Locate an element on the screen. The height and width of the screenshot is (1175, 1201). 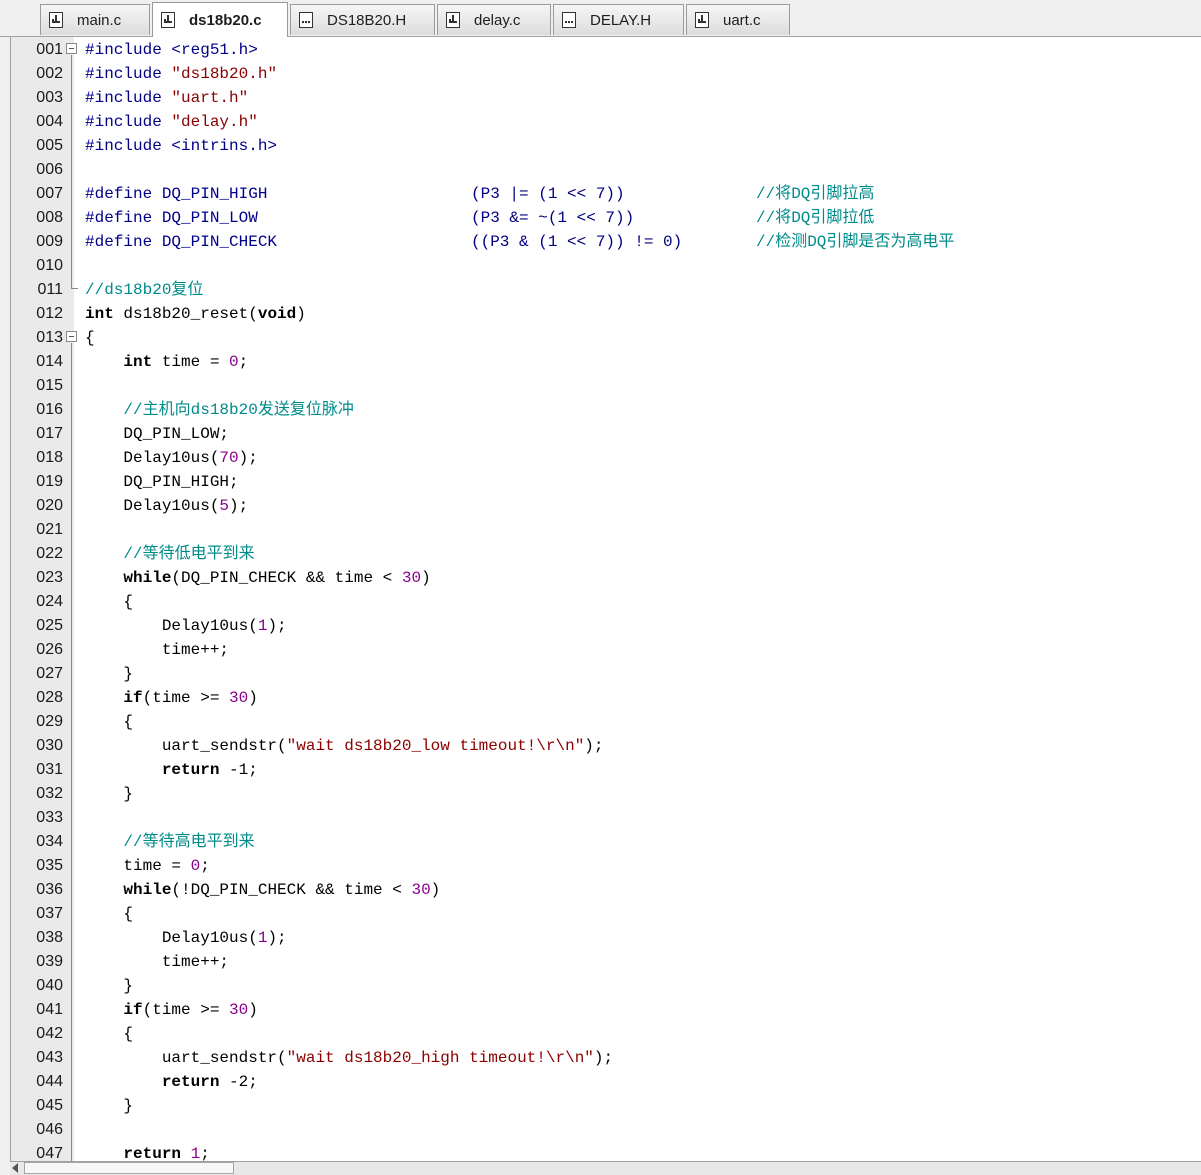
line-number: 029 is located at coordinates (49, 721).